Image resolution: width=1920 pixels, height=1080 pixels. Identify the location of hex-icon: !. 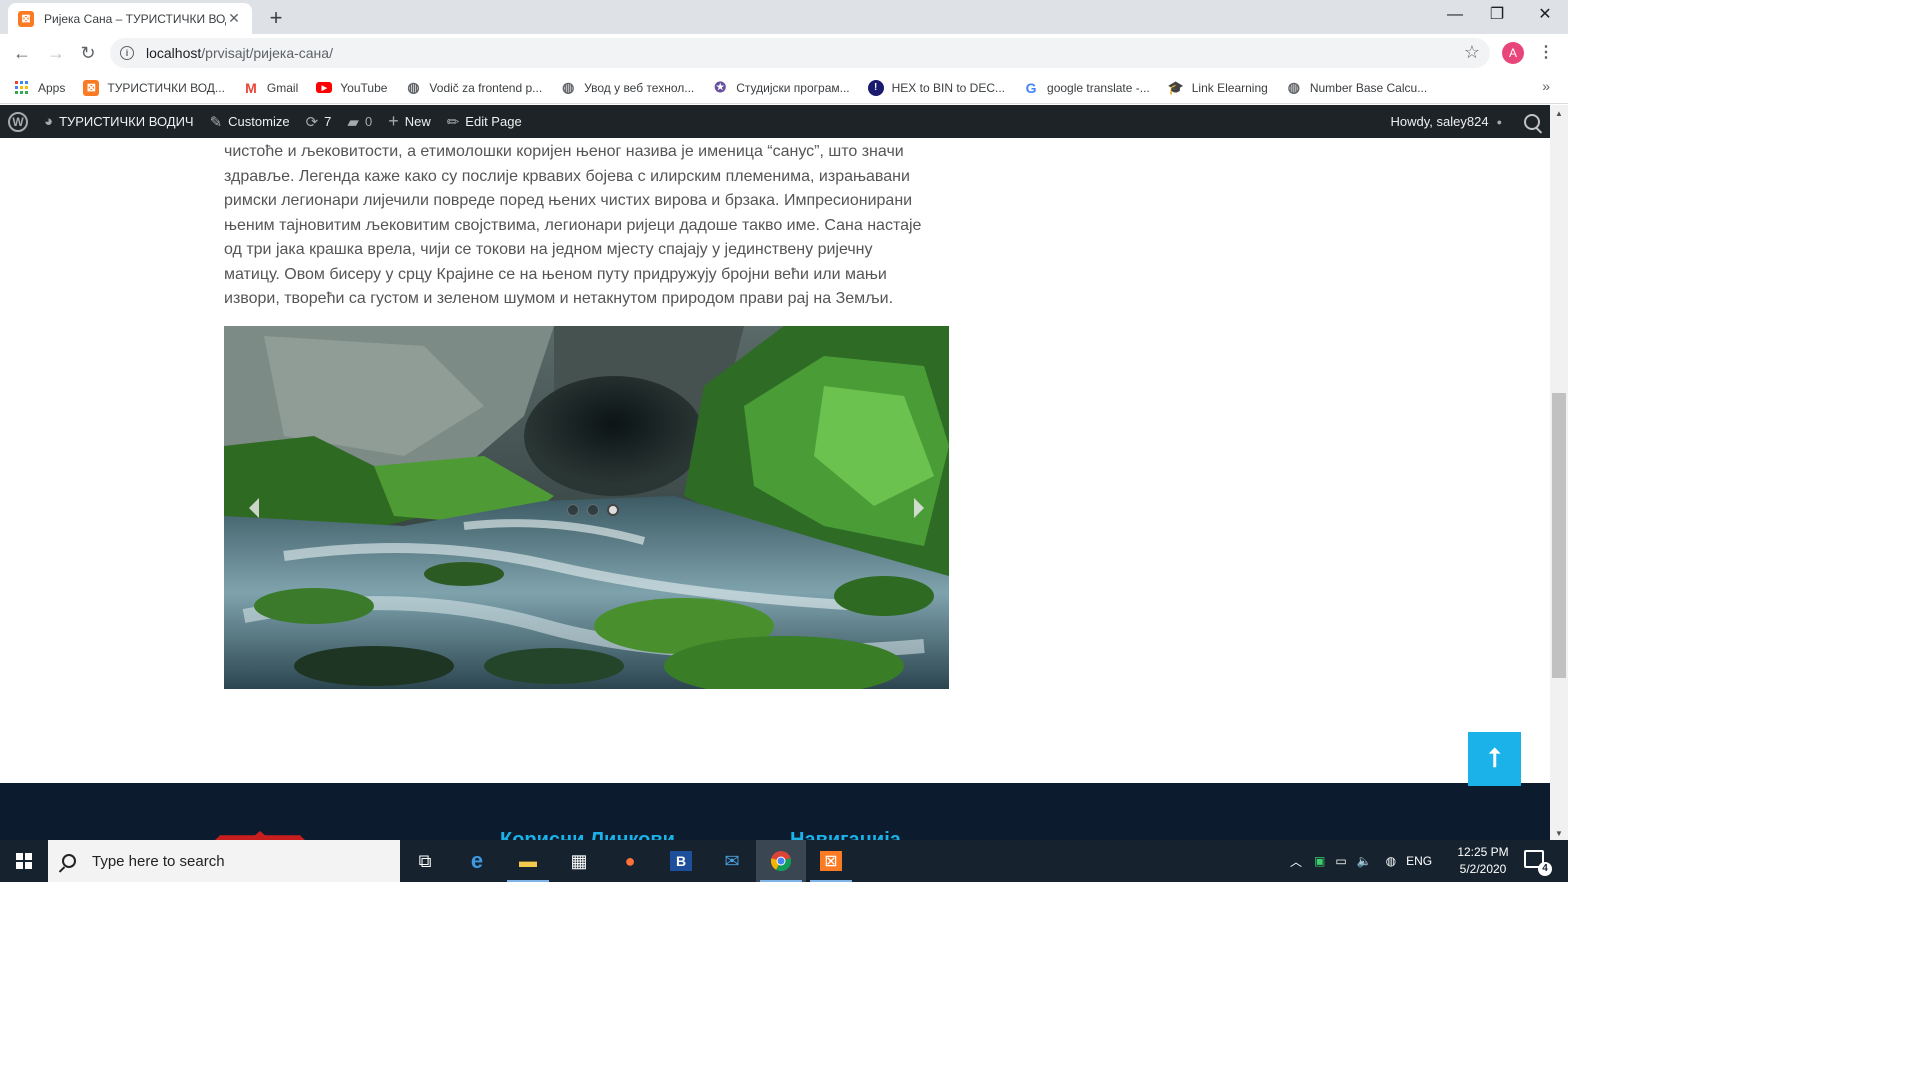
(875, 87).